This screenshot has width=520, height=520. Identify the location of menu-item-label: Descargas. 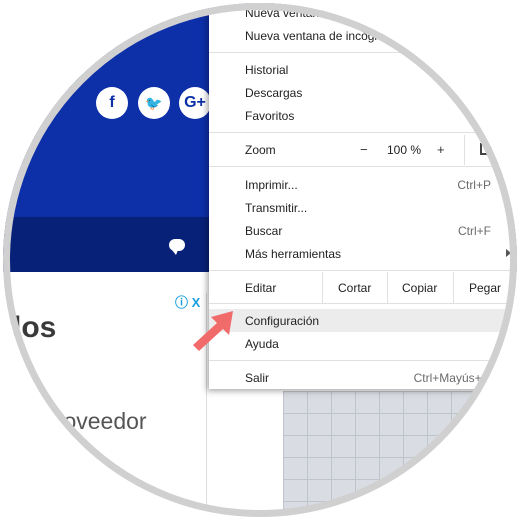
(274, 93).